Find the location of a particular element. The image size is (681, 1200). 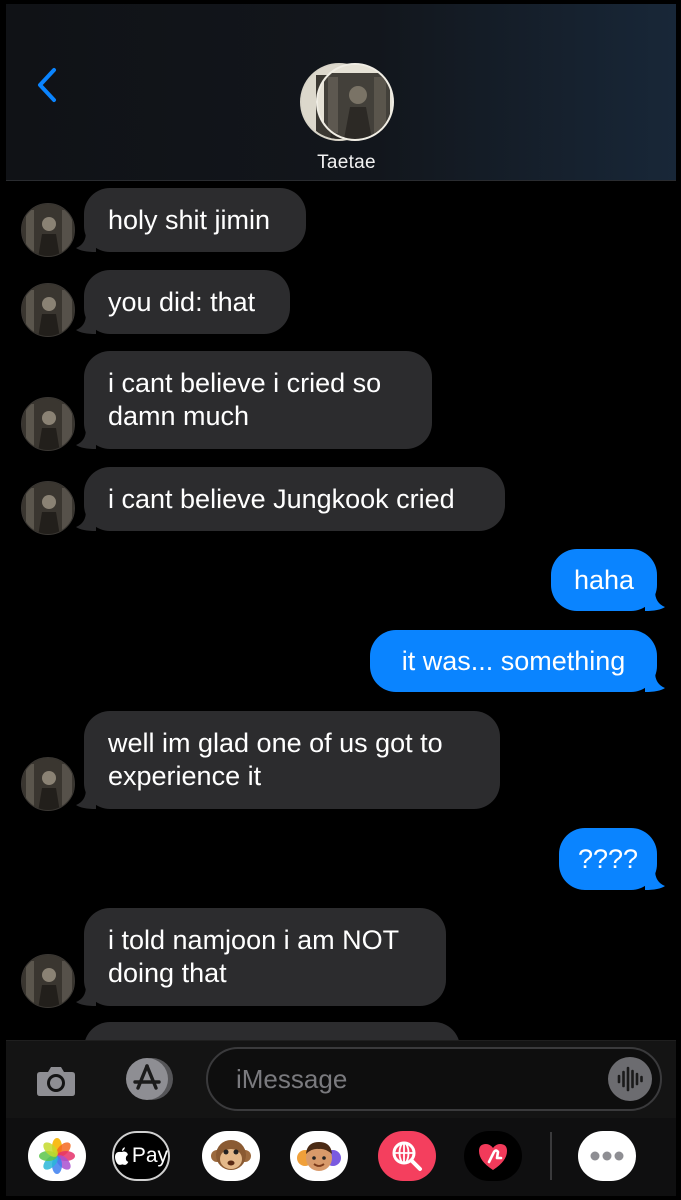

message-bubble: holy shit jimin is located at coordinates (195, 220).